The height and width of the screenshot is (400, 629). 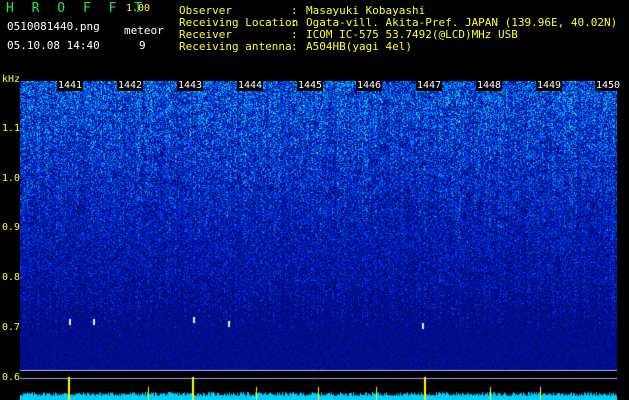 What do you see at coordinates (11, 377) in the screenshot?
I see `y-tick-label: 0.6` at bounding box center [11, 377].